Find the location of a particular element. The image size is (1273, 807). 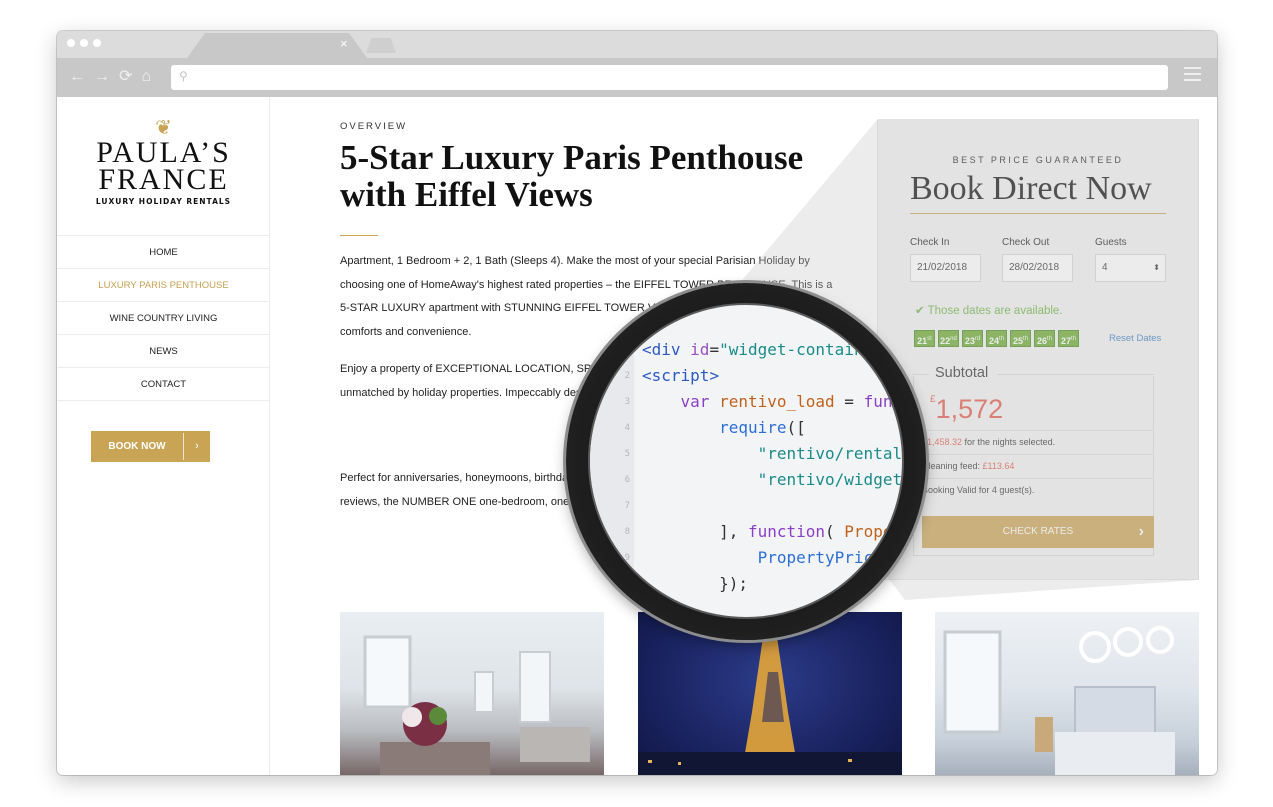

living-room-image is located at coordinates (476, 705).